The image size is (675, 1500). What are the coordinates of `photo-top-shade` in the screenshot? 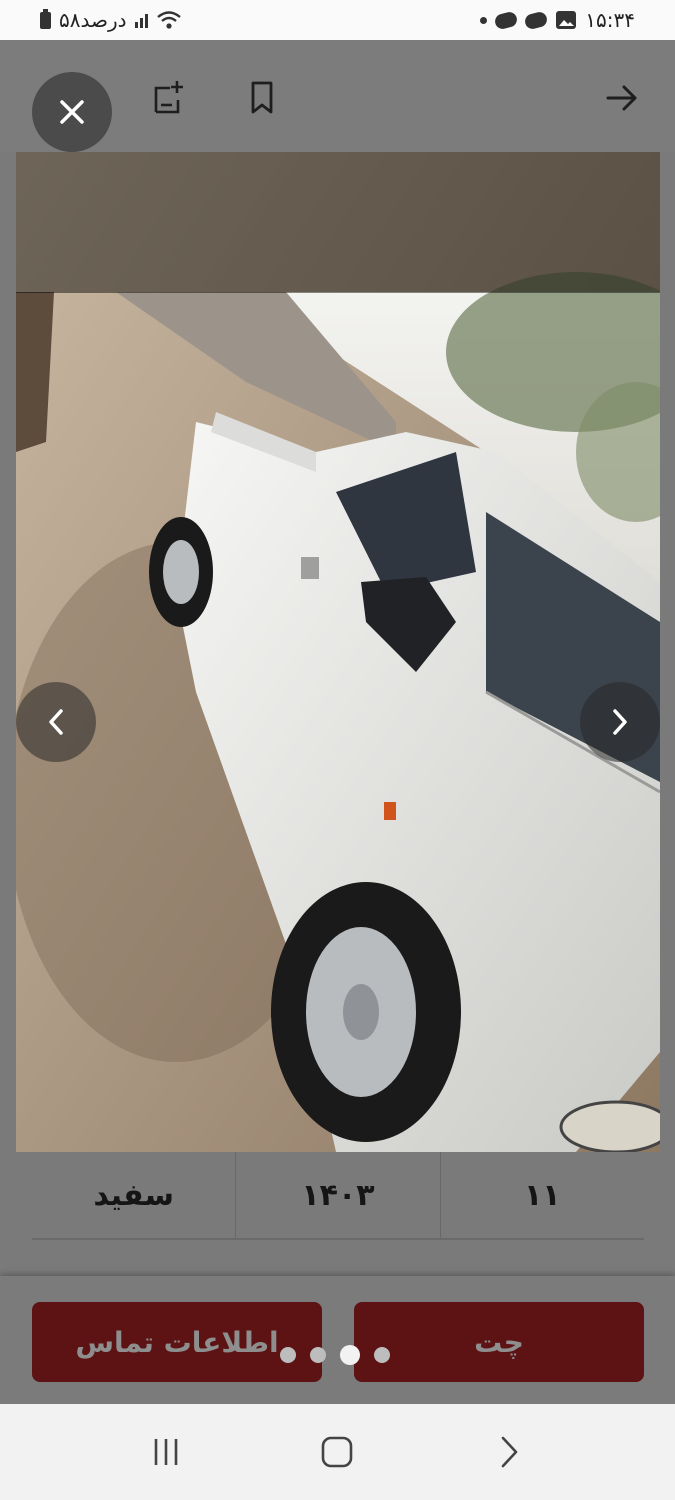 It's located at (338, 222).